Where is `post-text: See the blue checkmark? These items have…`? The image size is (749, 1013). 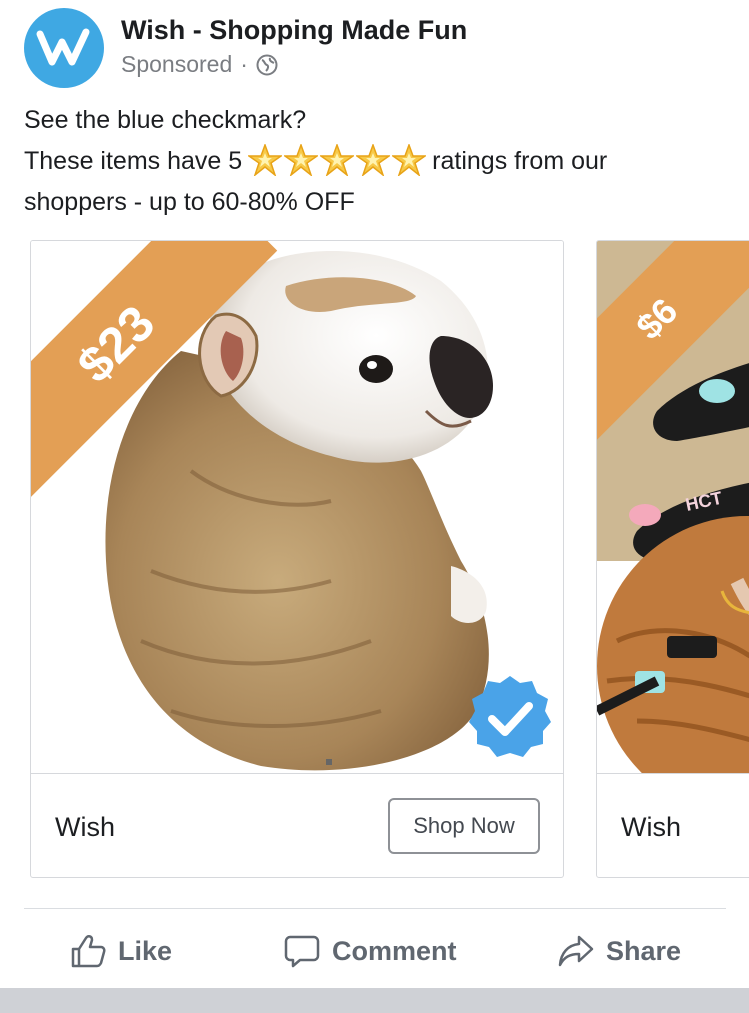
post-text: See the blue checkmark? These items have… is located at coordinates (374, 161).